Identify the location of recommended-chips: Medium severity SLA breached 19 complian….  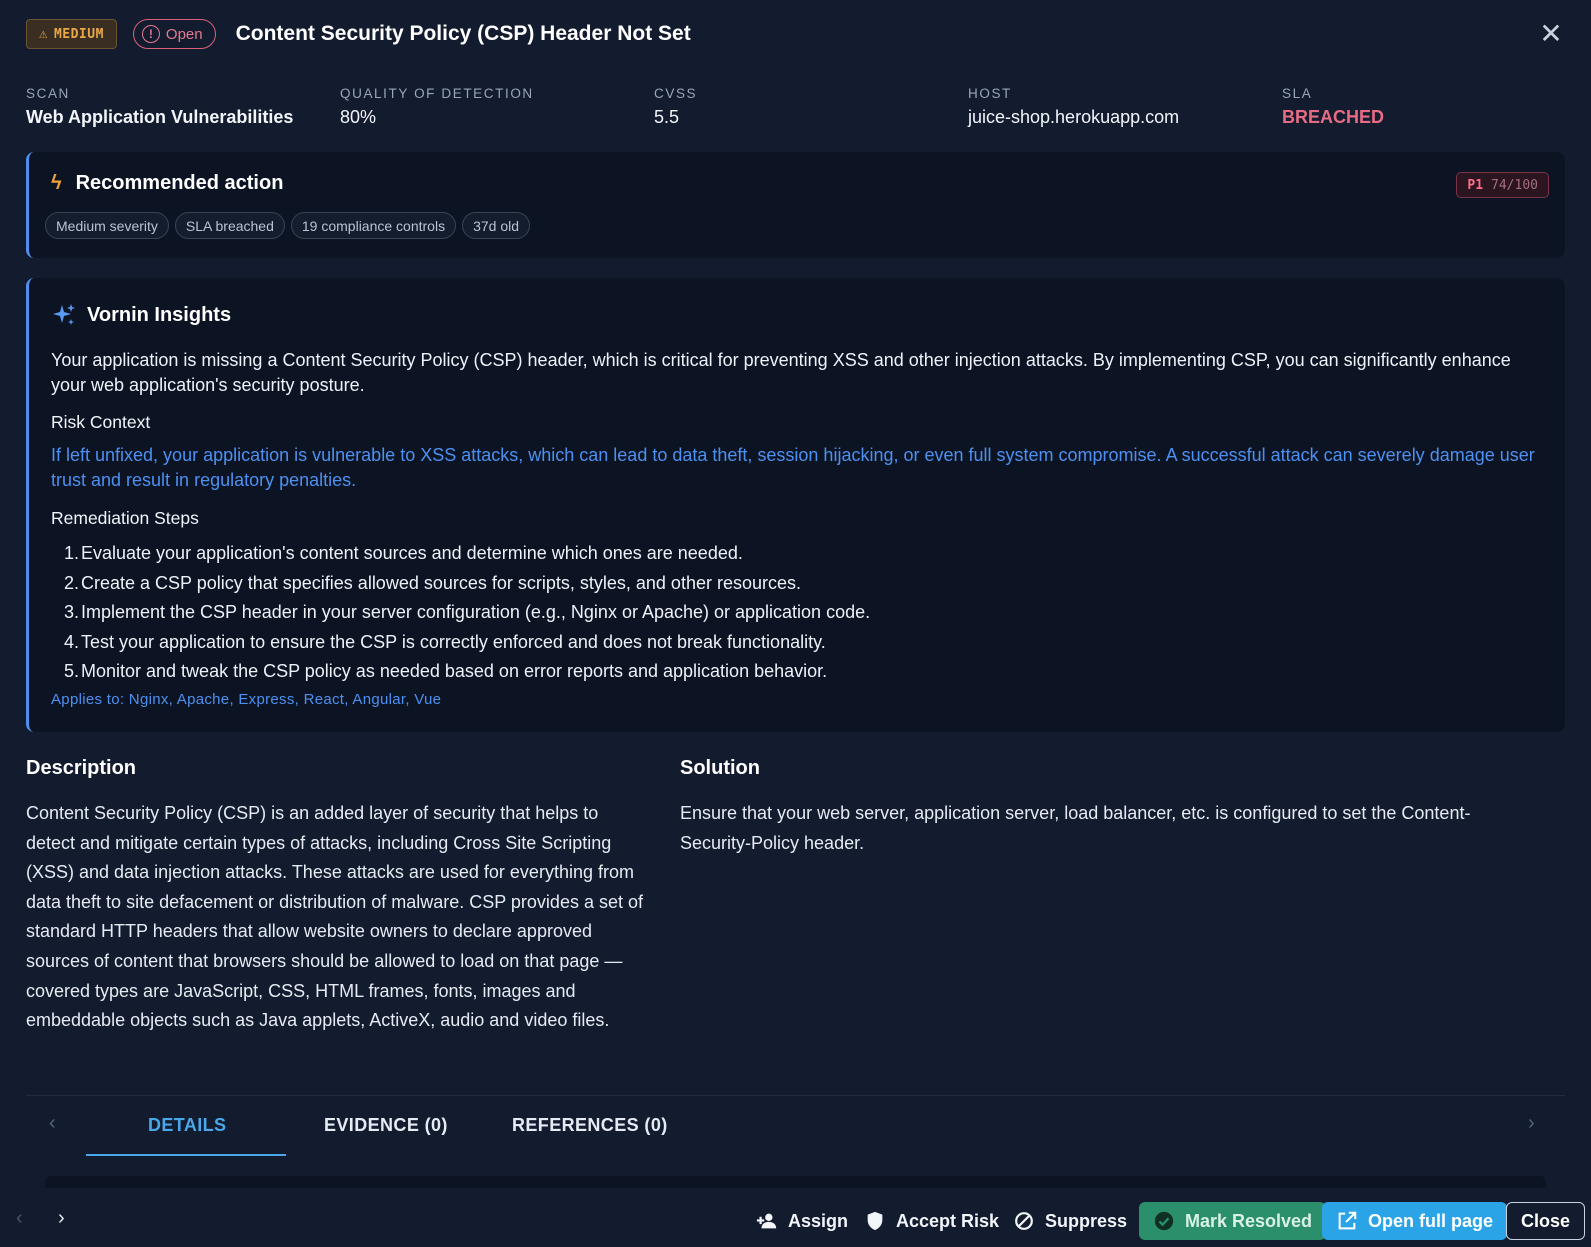
(288, 225).